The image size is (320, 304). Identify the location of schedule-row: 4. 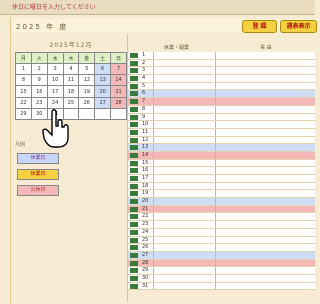
(221, 79).